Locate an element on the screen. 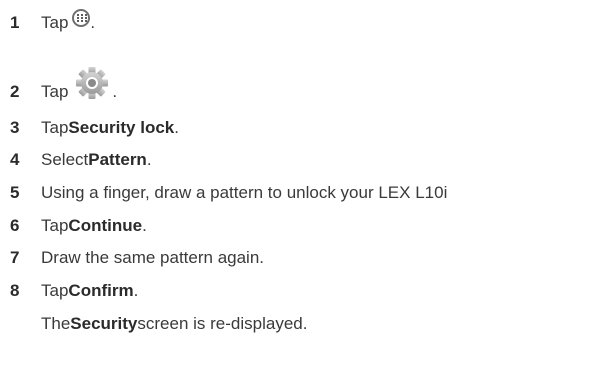 The width and height of the screenshot is (589, 373). step-number: 8 is located at coordinates (15, 290).